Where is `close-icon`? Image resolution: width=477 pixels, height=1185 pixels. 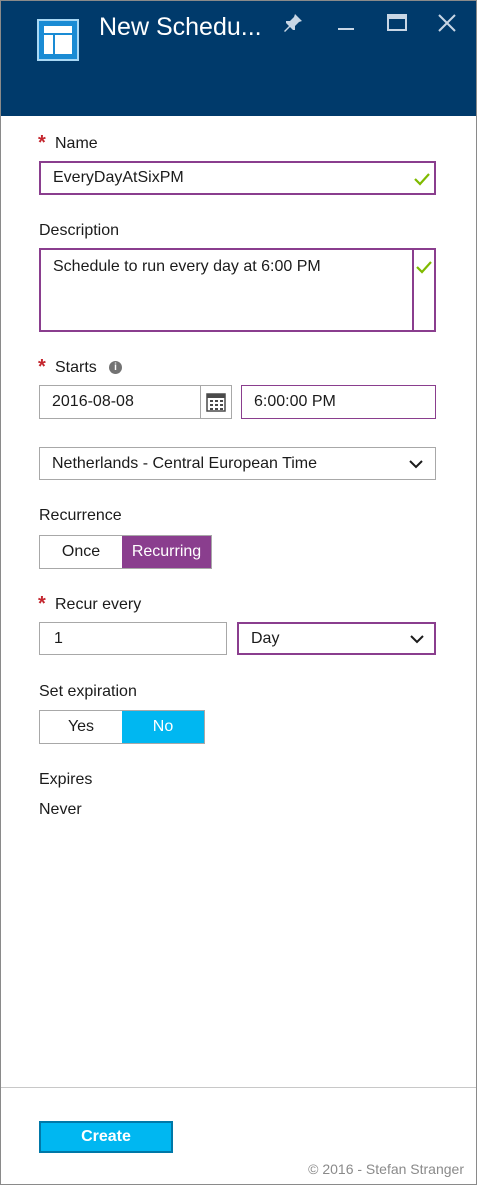
close-icon is located at coordinates (447, 23).